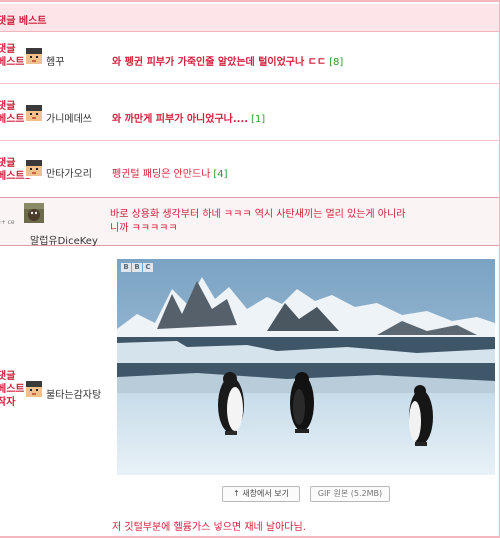 The image size is (500, 538). I want to click on best-badge: 댓글 베스트 작자, so click(12, 389).